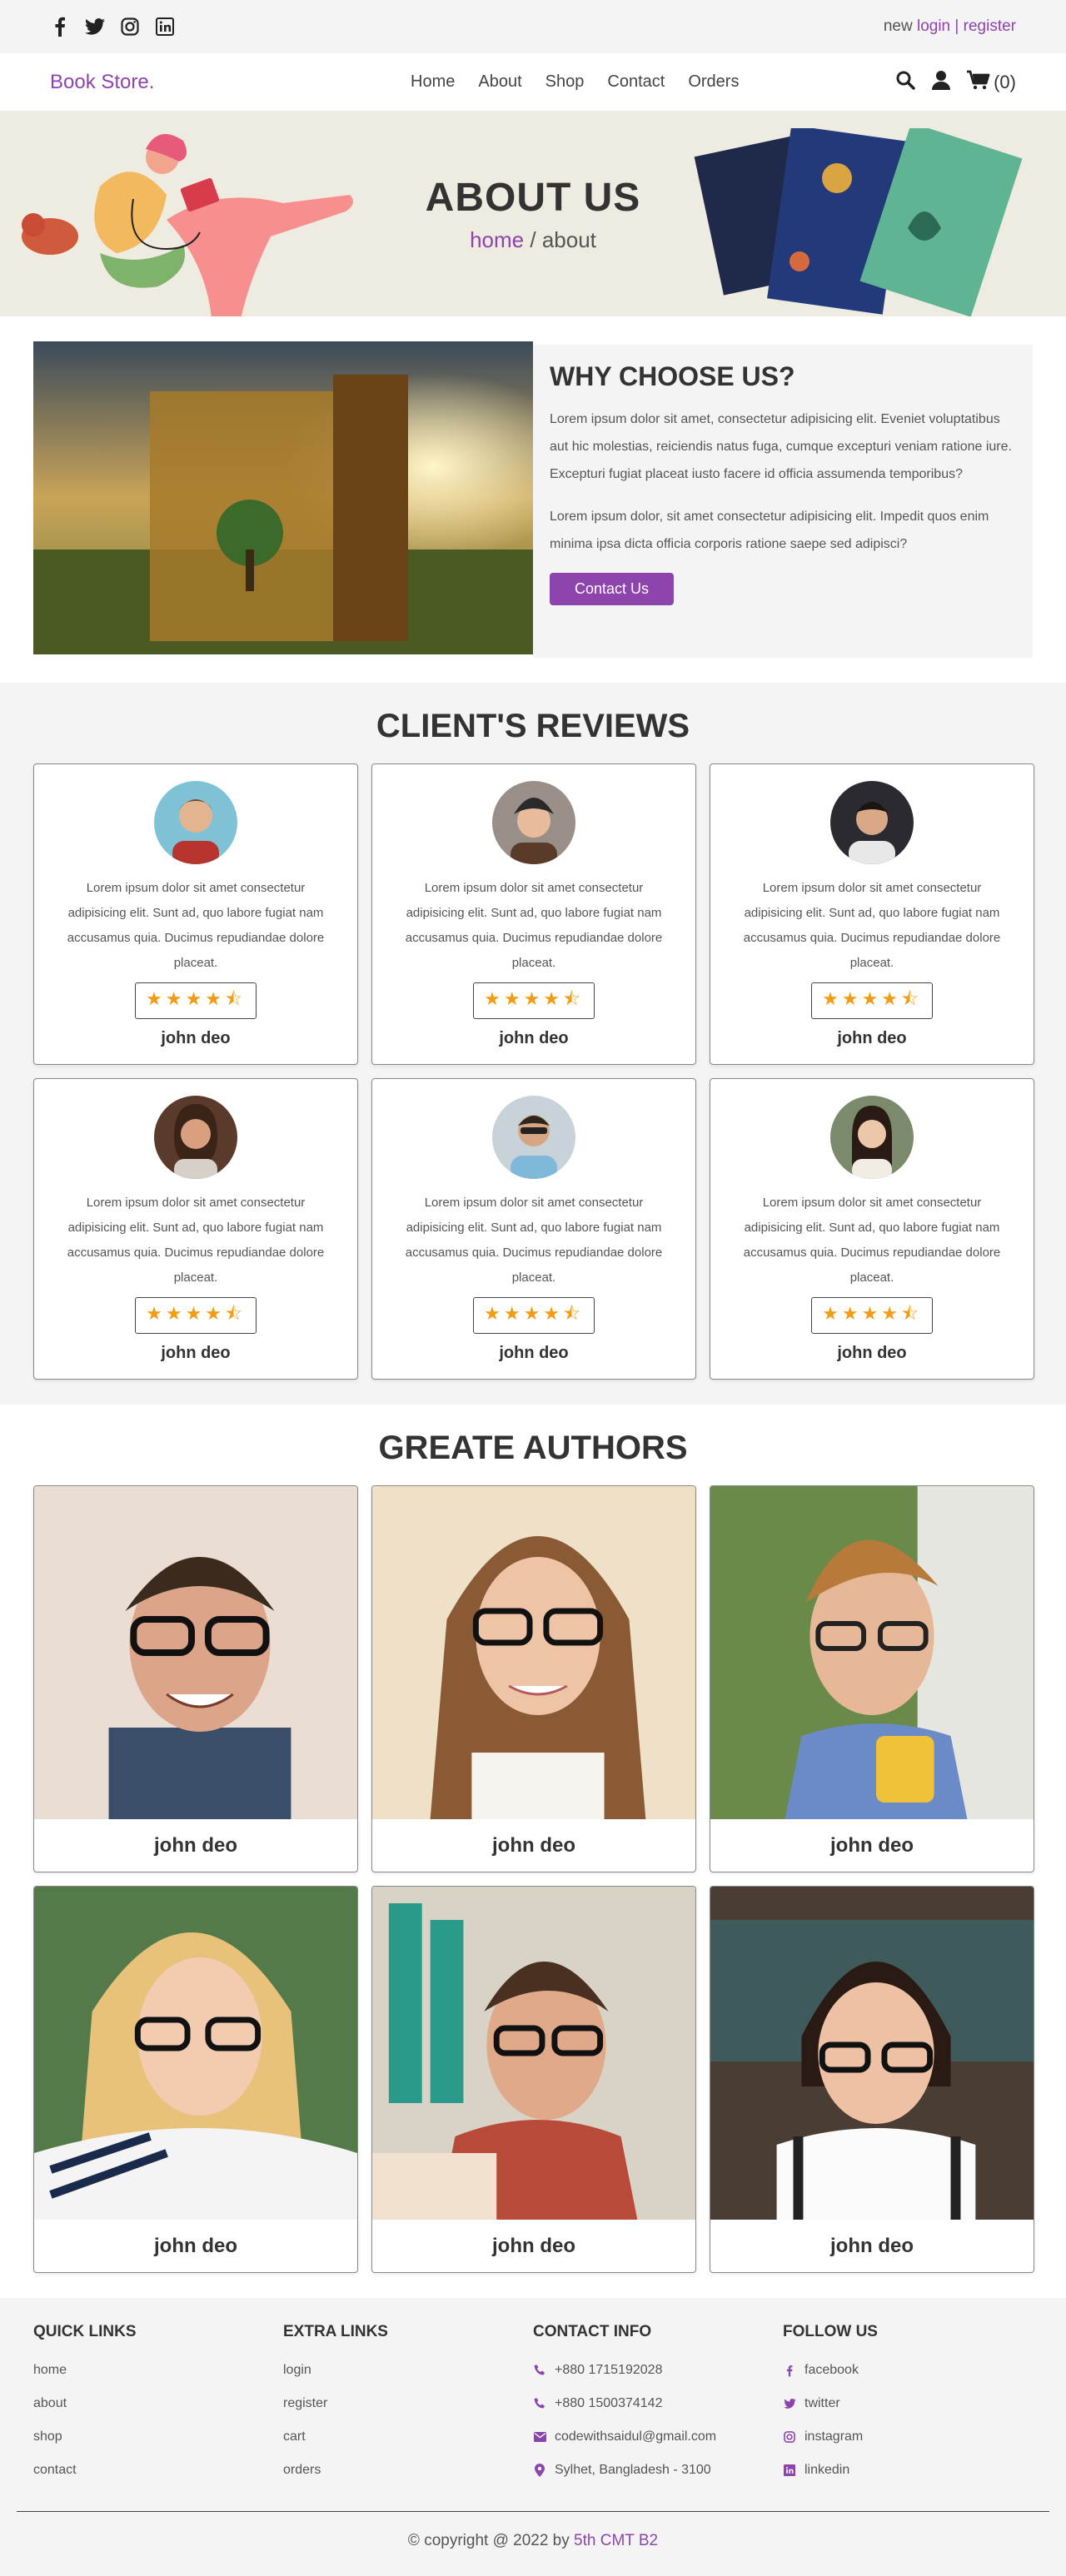  What do you see at coordinates (489, 2540) in the screenshot?
I see `copyright-text: © copyright @ 2022 by` at bounding box center [489, 2540].